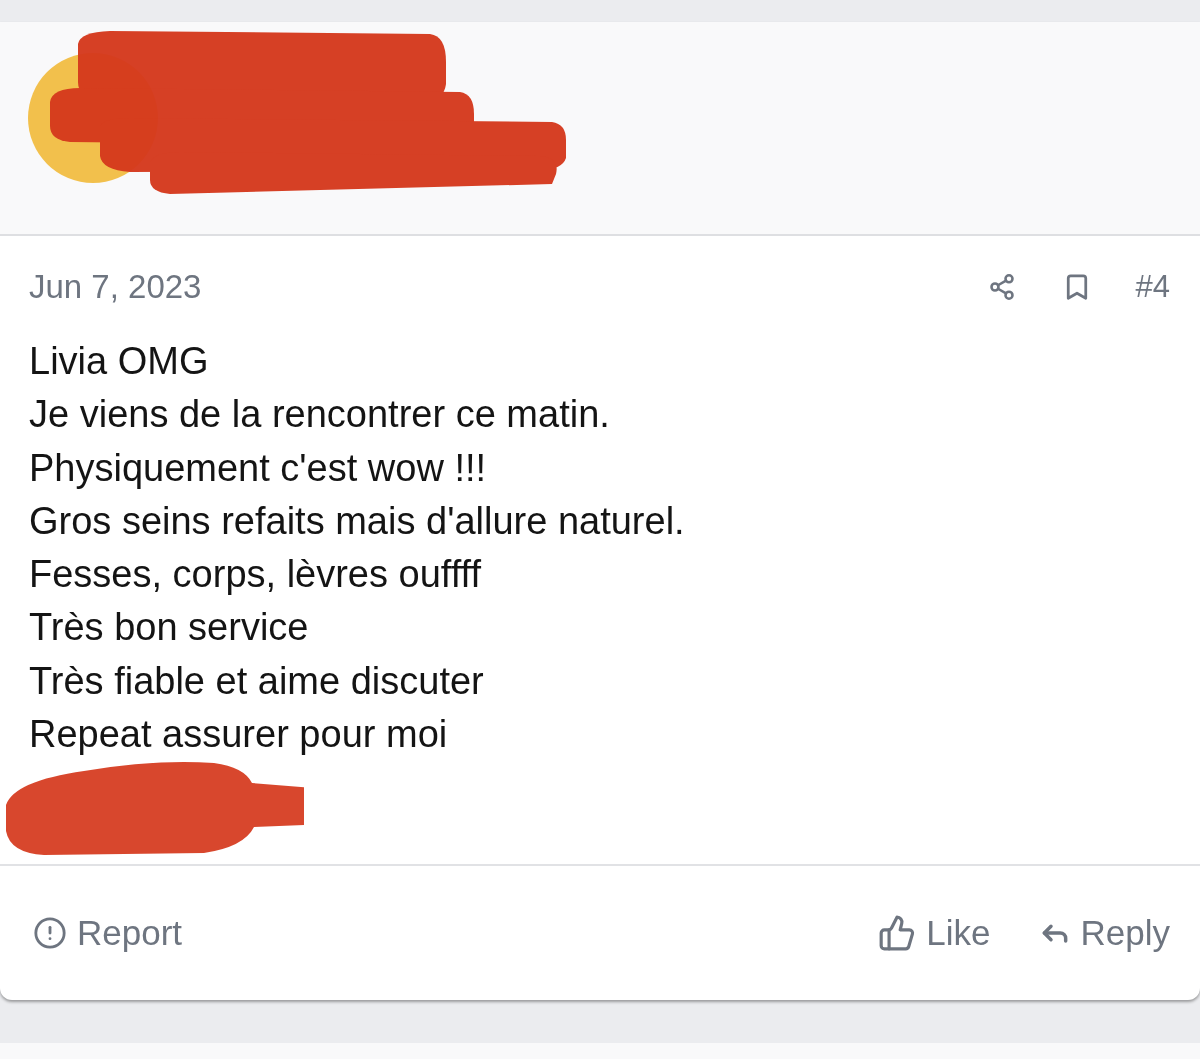 The image size is (1200, 1059). Describe the element at coordinates (50, 933) in the screenshot. I see `report-icon` at that location.